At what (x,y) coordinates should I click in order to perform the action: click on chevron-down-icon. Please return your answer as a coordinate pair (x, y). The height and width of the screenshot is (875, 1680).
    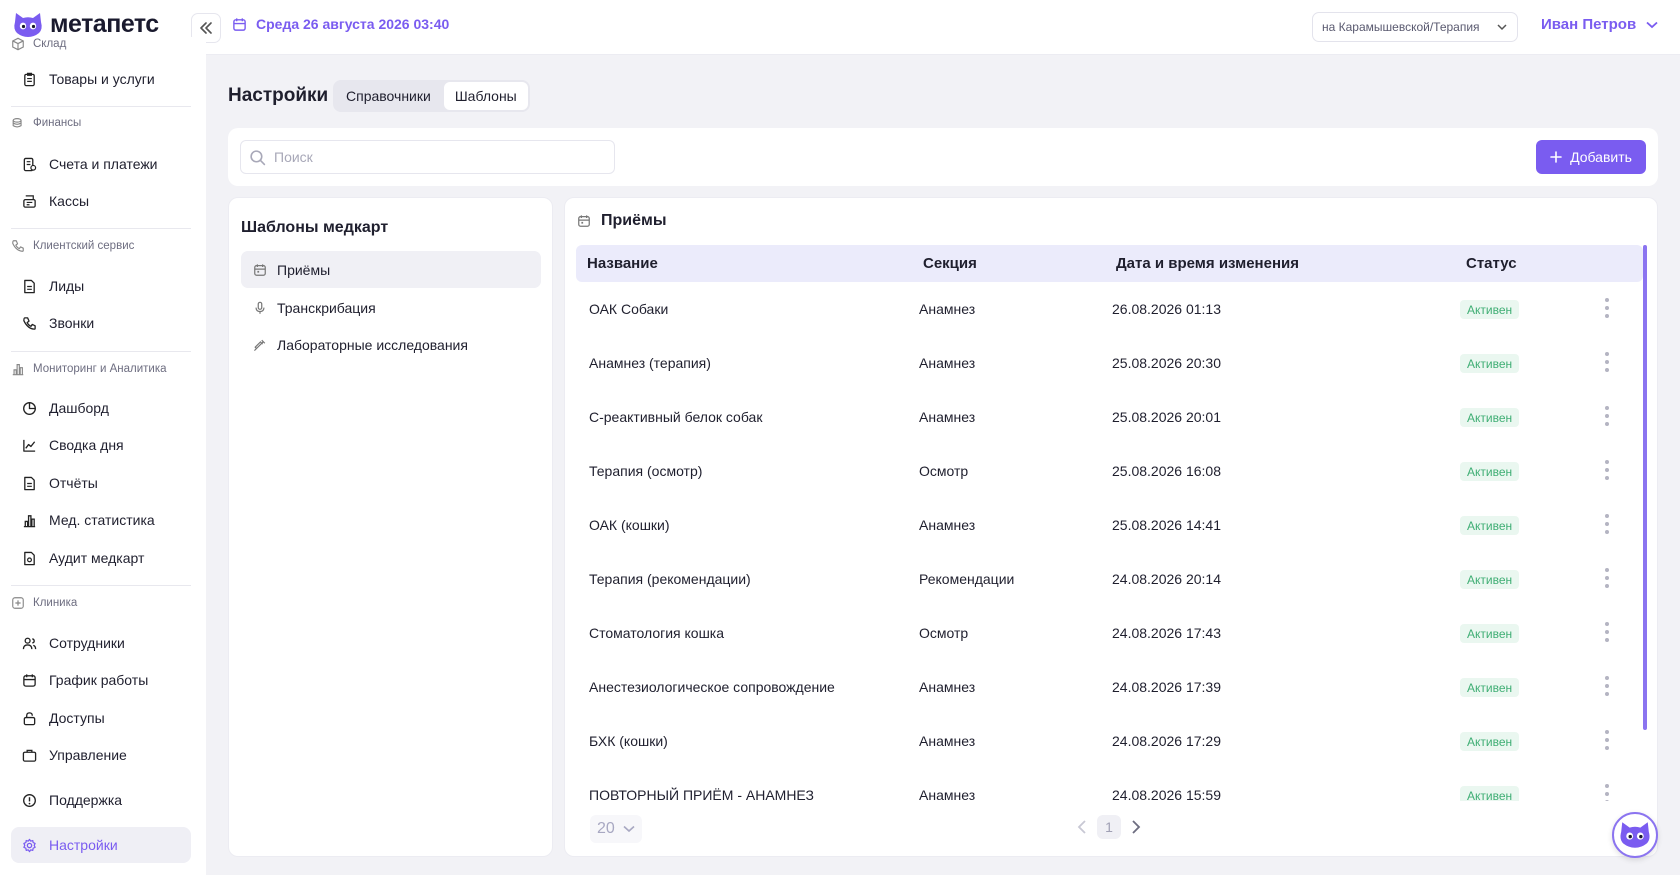
    Looking at the image, I should click on (1502, 26).